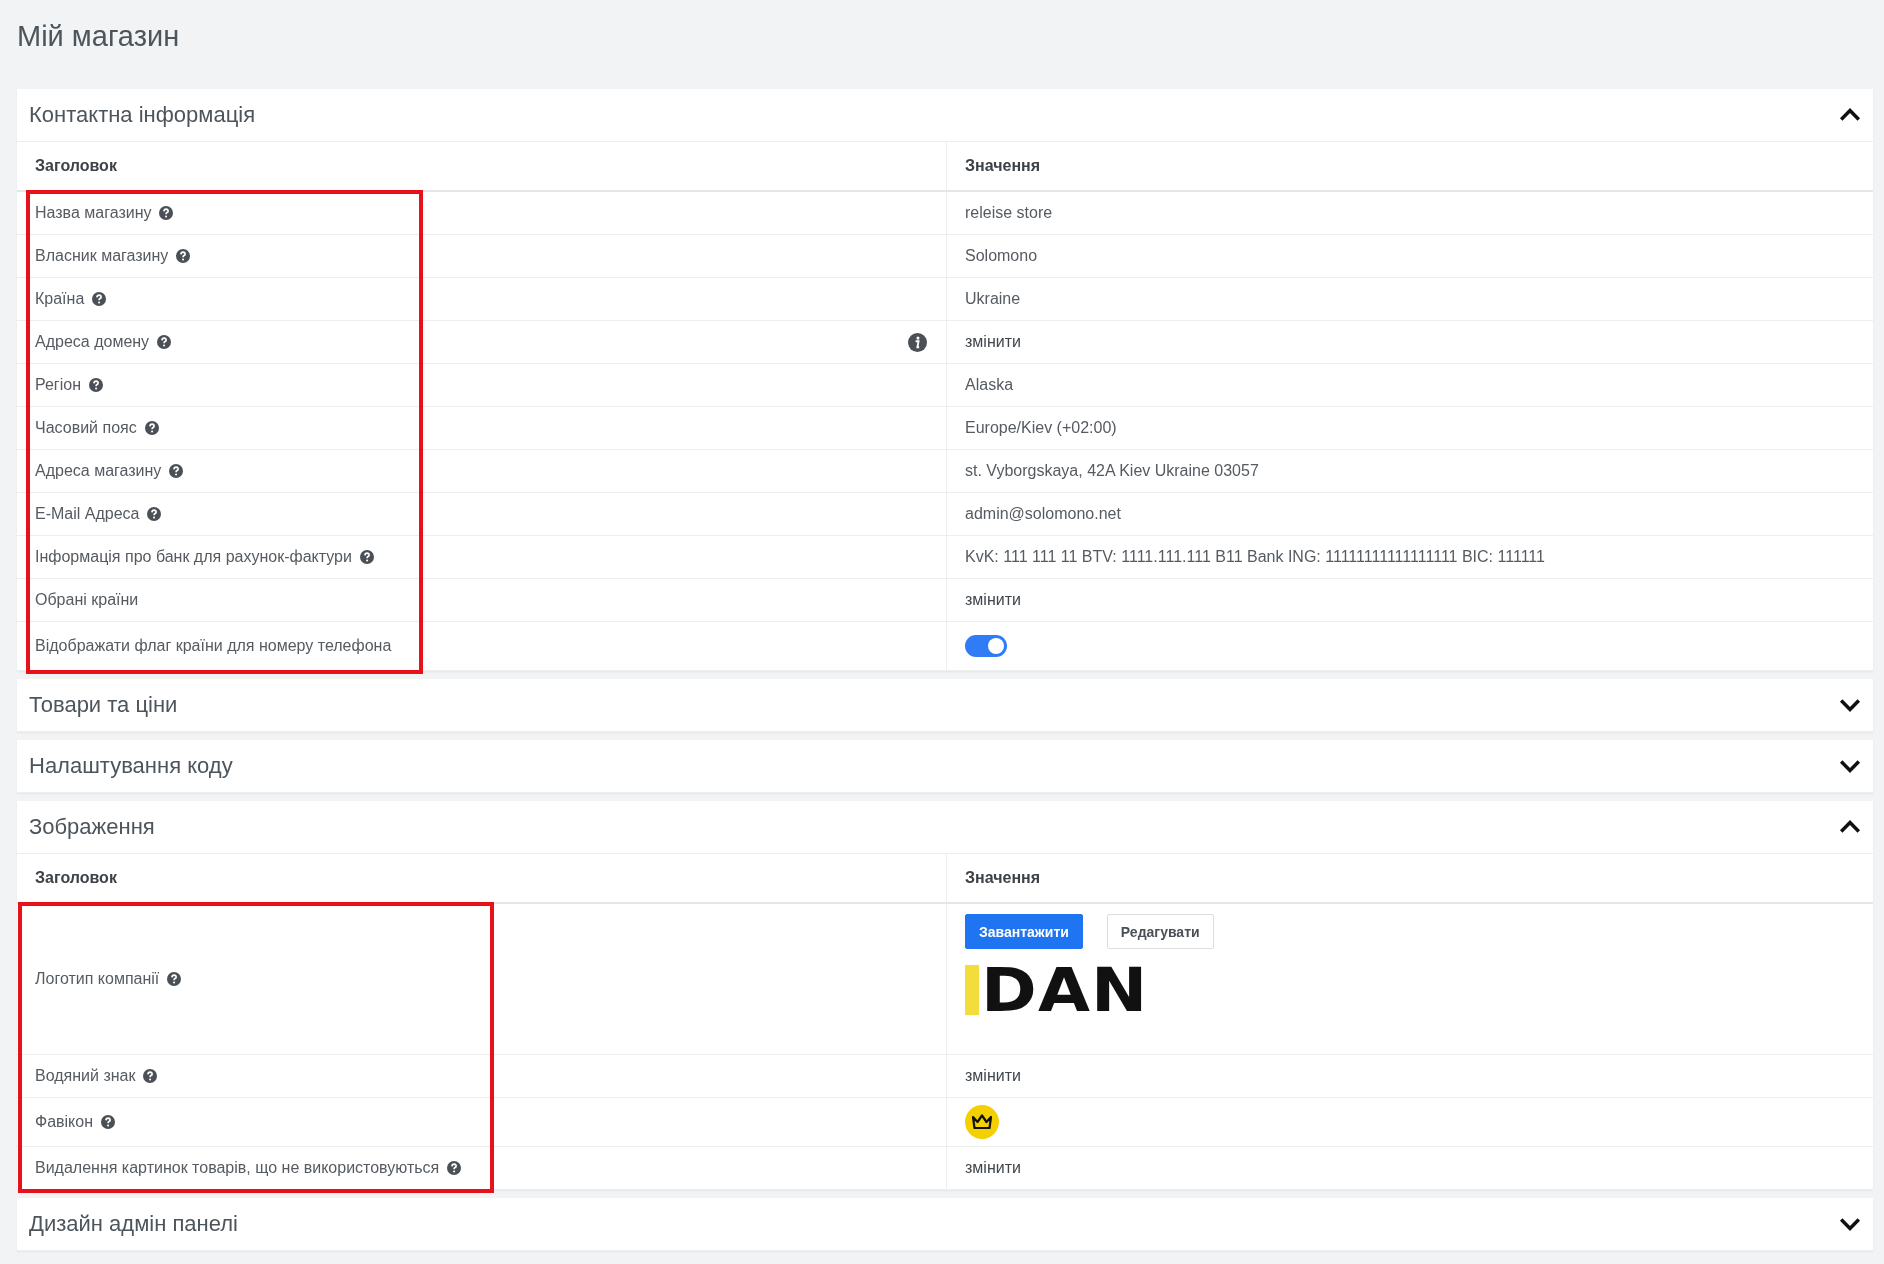  Describe the element at coordinates (986, 646) in the screenshot. I see `toggle-switch` at that location.